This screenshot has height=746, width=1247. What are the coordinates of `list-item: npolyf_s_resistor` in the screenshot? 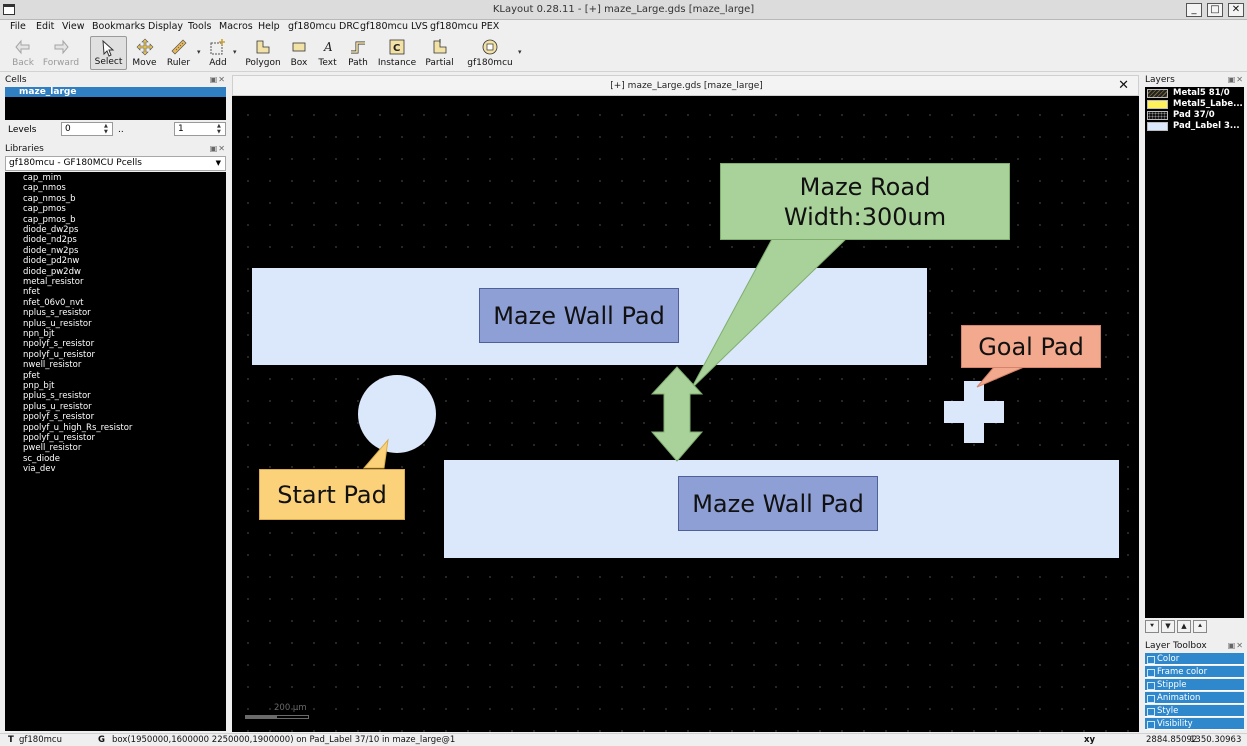 It's located at (58, 344).